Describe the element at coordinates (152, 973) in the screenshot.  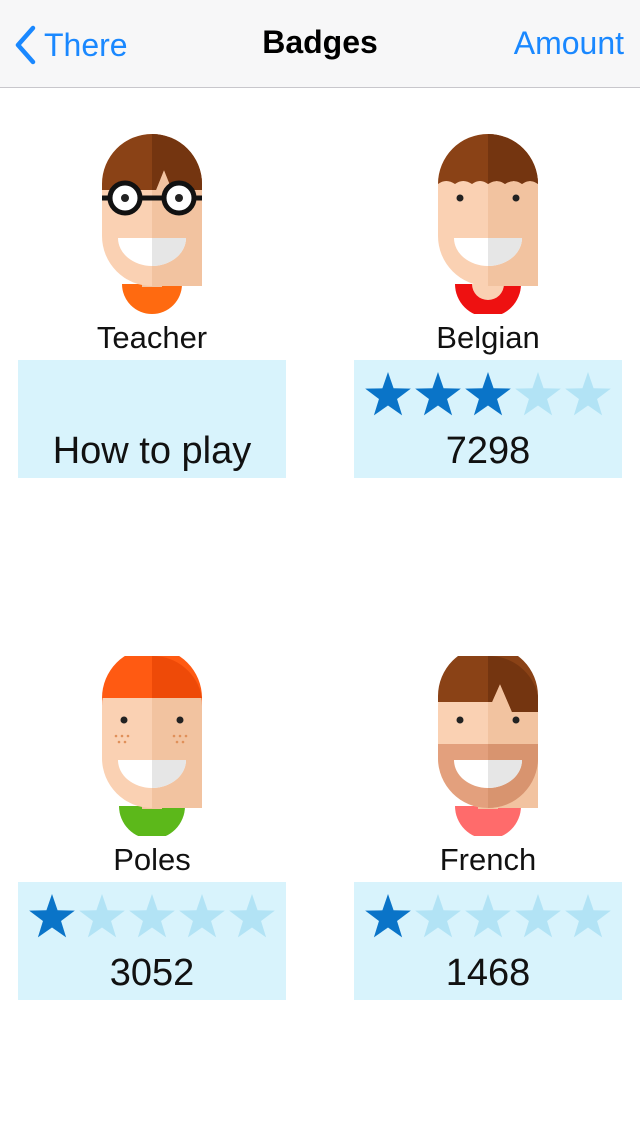
I see `badge-score: 3052` at that location.